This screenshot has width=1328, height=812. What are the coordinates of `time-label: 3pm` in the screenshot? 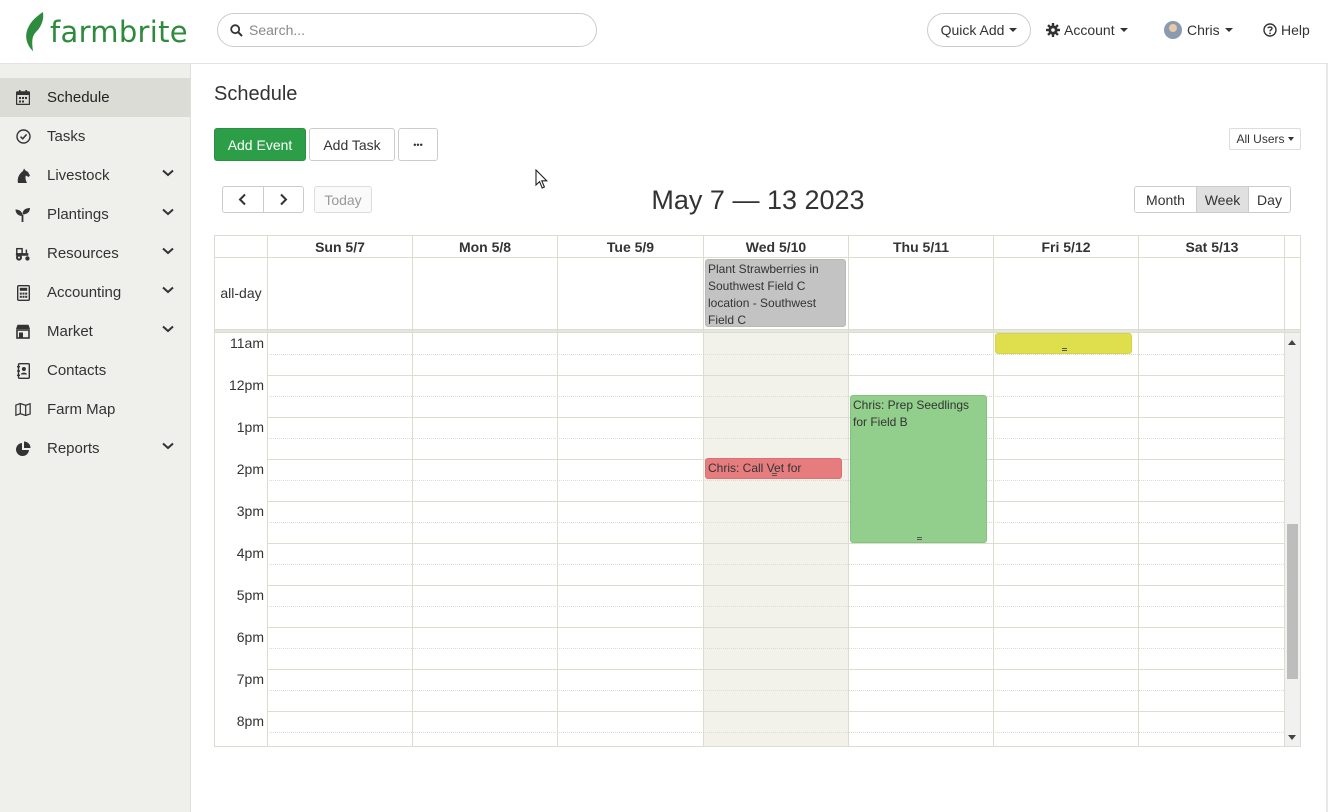 It's located at (250, 511).